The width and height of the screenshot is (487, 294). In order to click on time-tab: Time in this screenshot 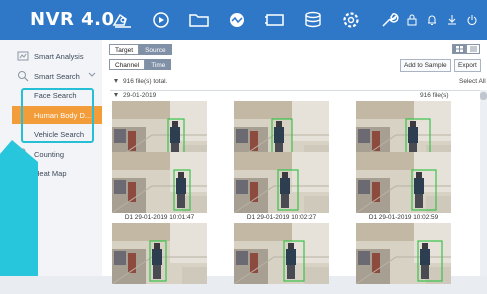, I will do `click(158, 64)`.